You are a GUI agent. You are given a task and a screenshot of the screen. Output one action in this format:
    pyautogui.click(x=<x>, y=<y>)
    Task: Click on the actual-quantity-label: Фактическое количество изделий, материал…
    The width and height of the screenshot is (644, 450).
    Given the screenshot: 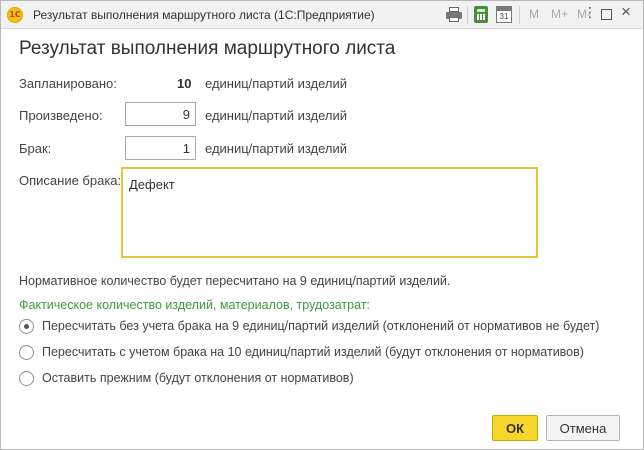 What is the action you would take?
    pyautogui.click(x=194, y=305)
    